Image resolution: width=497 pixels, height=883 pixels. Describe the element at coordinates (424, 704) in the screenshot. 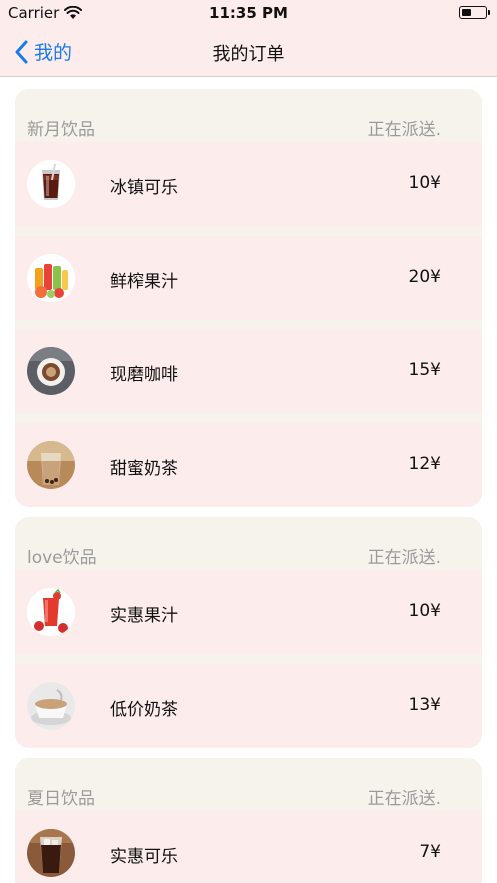

I see `product-price: 13¥` at that location.